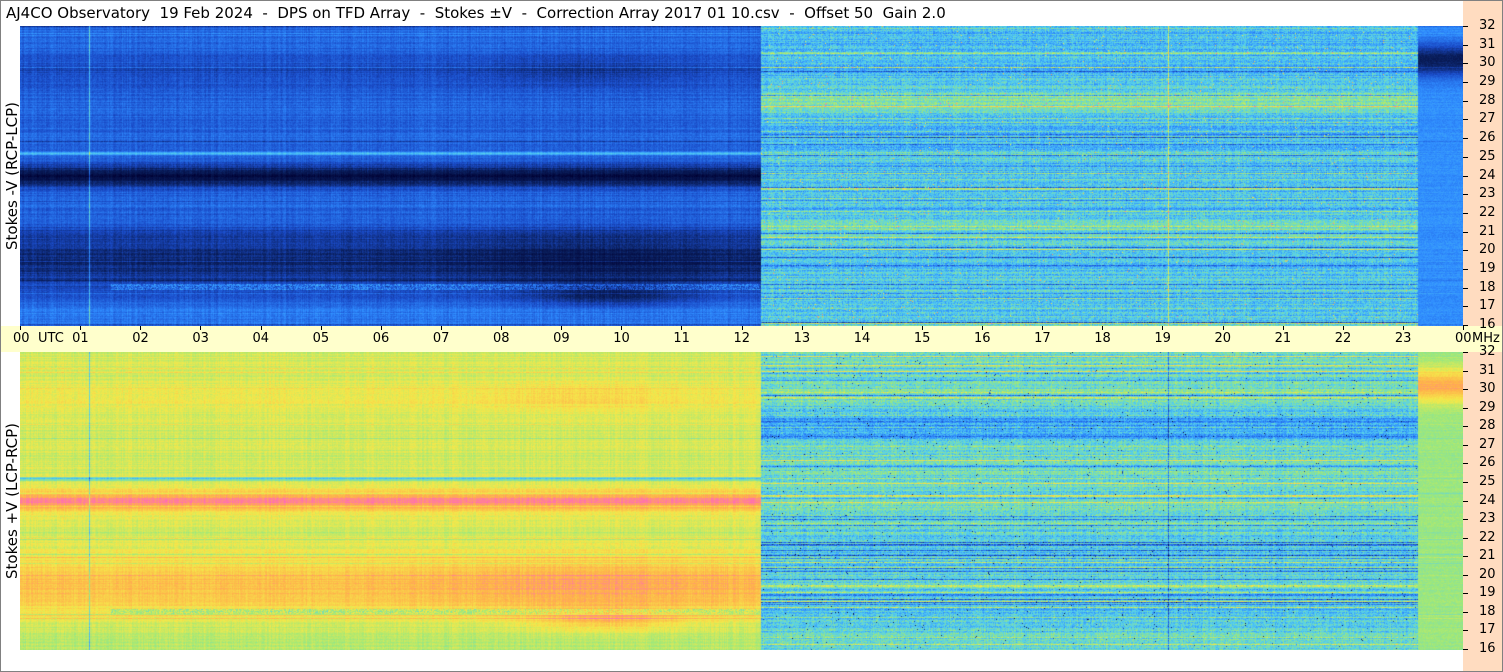  What do you see at coordinates (1487, 500) in the screenshot?
I see `y-tick-label: 24` at bounding box center [1487, 500].